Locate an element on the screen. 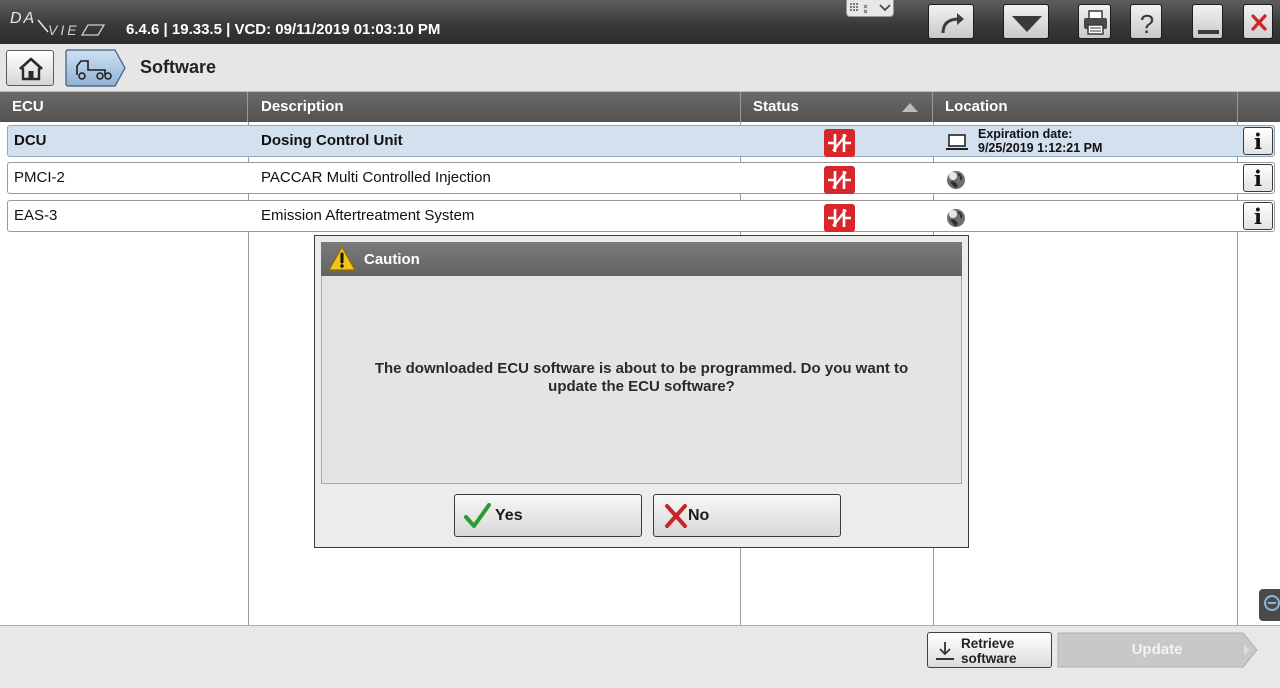 This screenshot has width=1280, height=688. column-header-location: Location is located at coordinates (1085, 107).